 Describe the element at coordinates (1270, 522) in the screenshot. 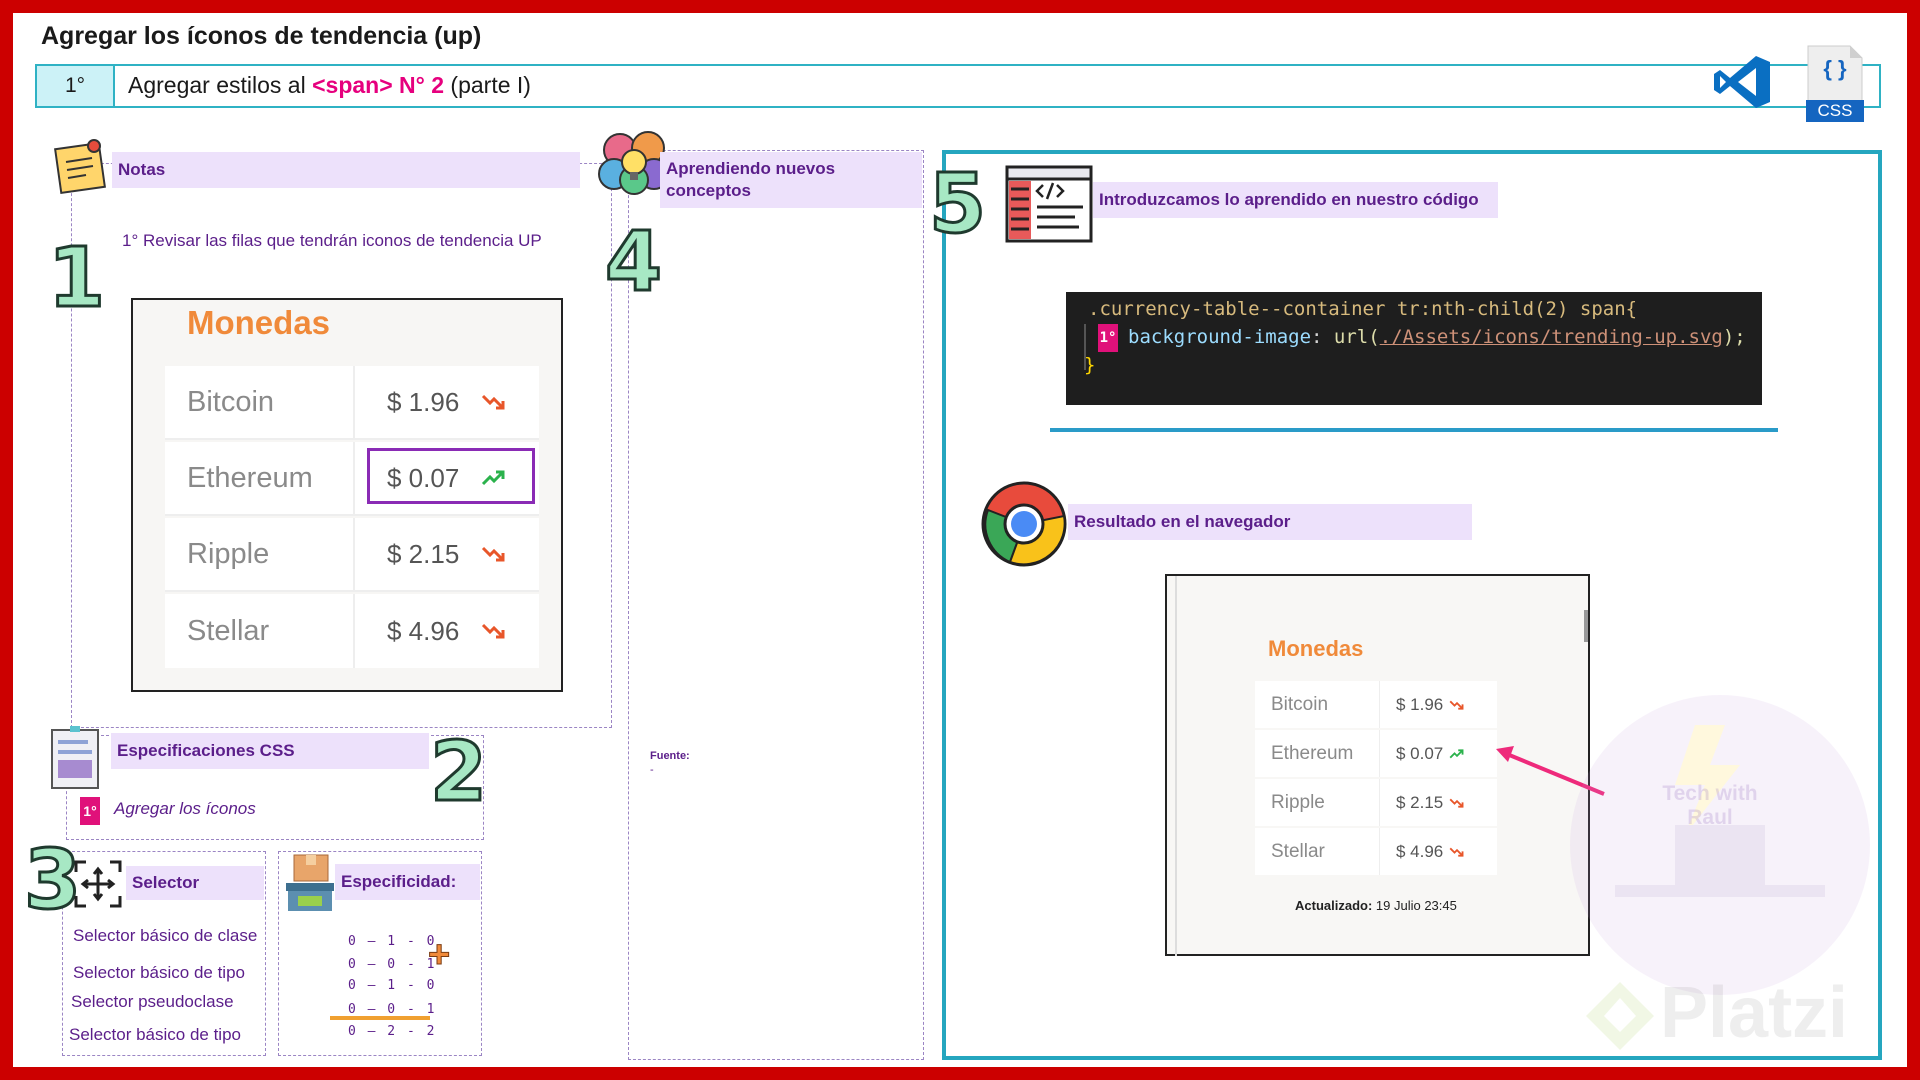

I see `browser-header: Resultado en el navegador` at that location.